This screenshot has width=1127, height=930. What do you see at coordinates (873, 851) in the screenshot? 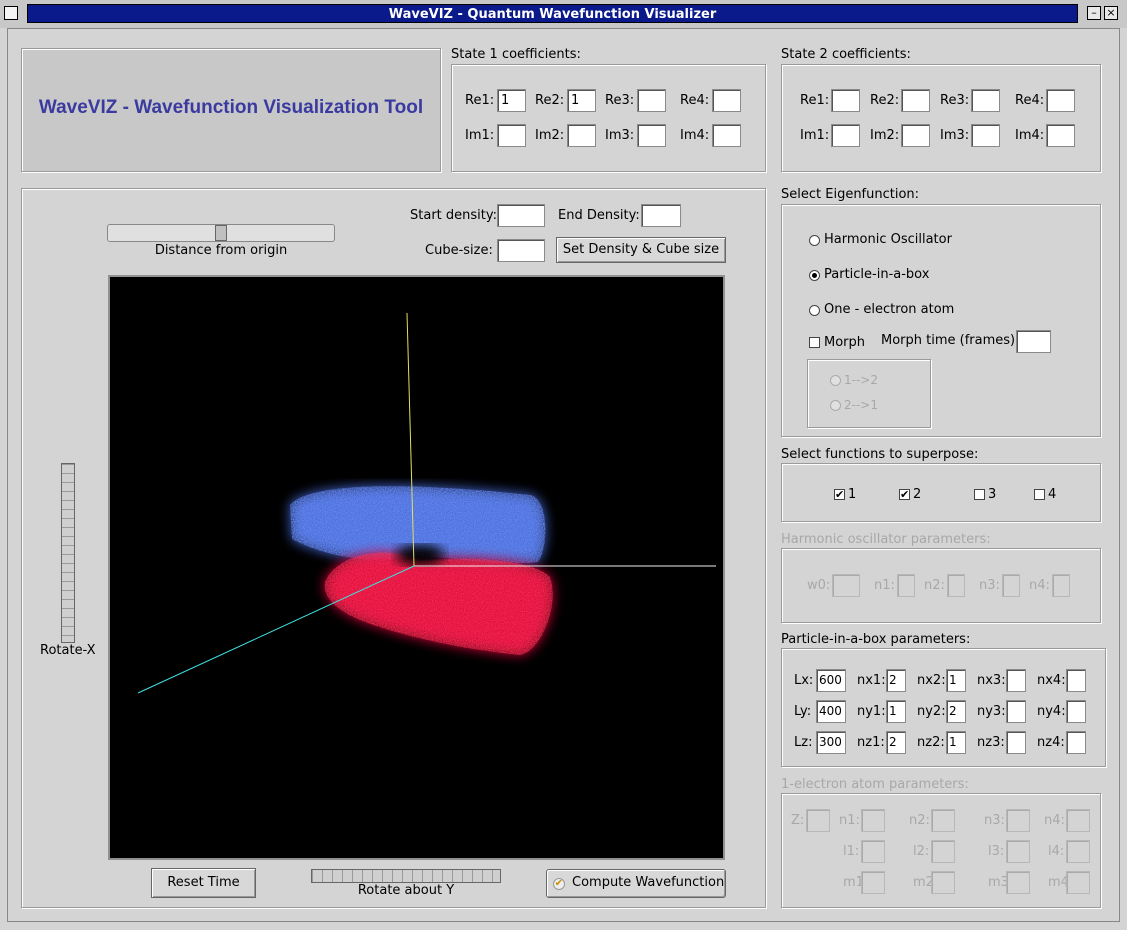
I see `atom-field-r2c2-input` at bounding box center [873, 851].